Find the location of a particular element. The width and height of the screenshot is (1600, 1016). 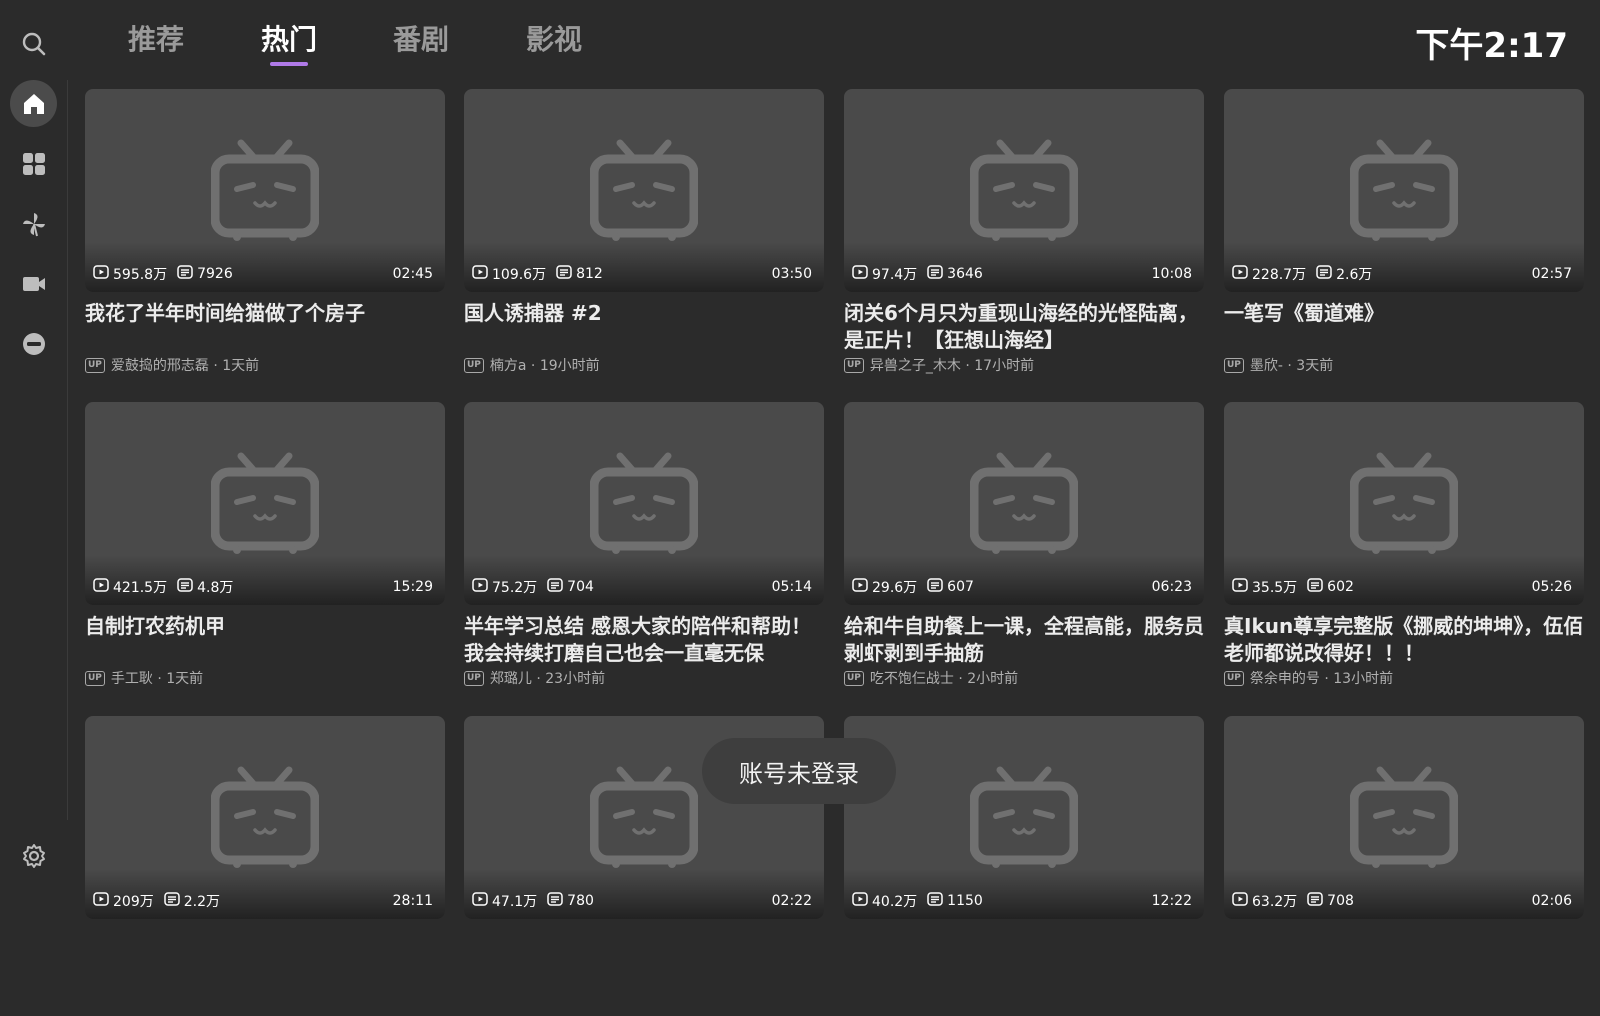

video-card: 228.7万 2.6万 02:57 一笔写《蜀道难》 UP 墨欣- · 3天前 is located at coordinates (1404, 239).